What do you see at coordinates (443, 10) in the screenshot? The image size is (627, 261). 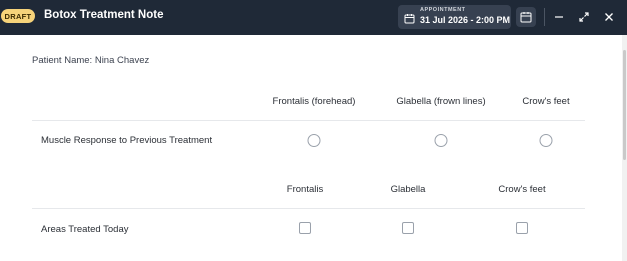 I see `appointment-label: APPOINTMENT` at bounding box center [443, 10].